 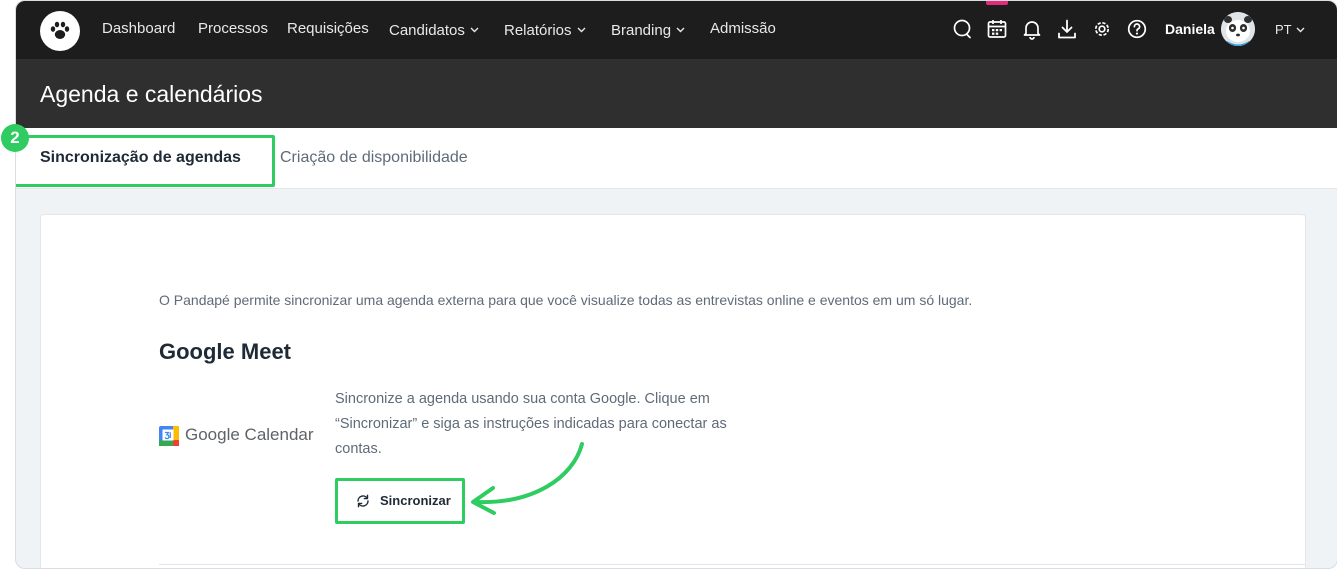 I want to click on step-badge: 2, so click(x=15, y=138).